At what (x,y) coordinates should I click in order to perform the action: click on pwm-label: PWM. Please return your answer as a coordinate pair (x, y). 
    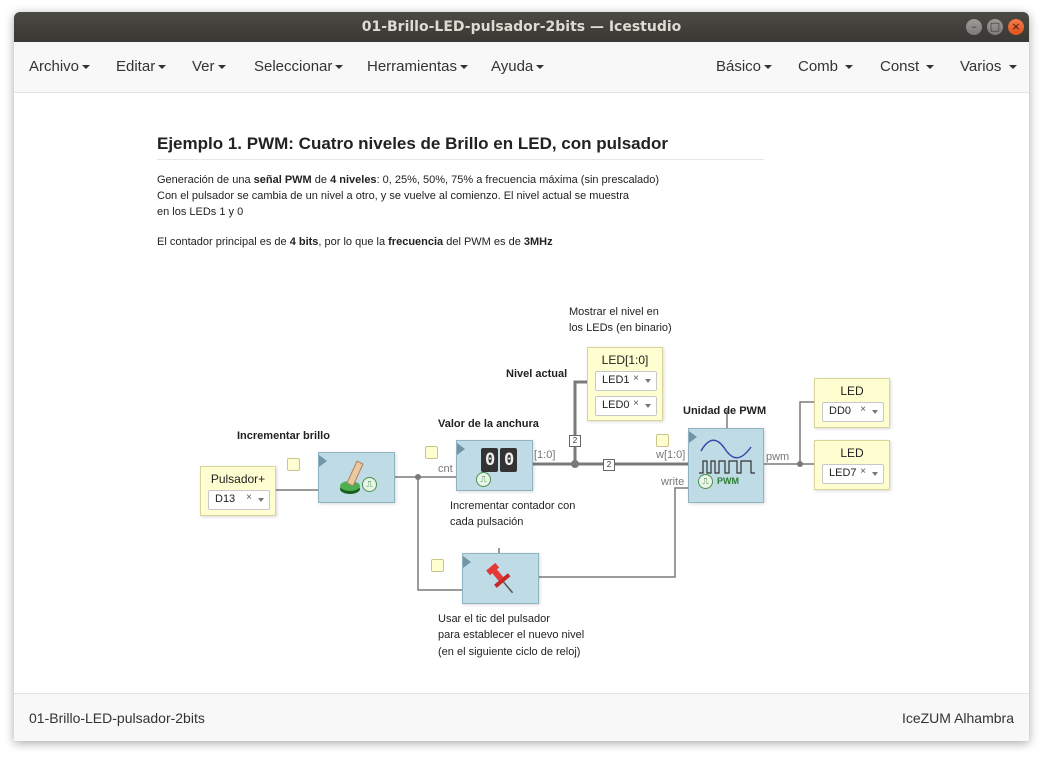
    Looking at the image, I should click on (728, 481).